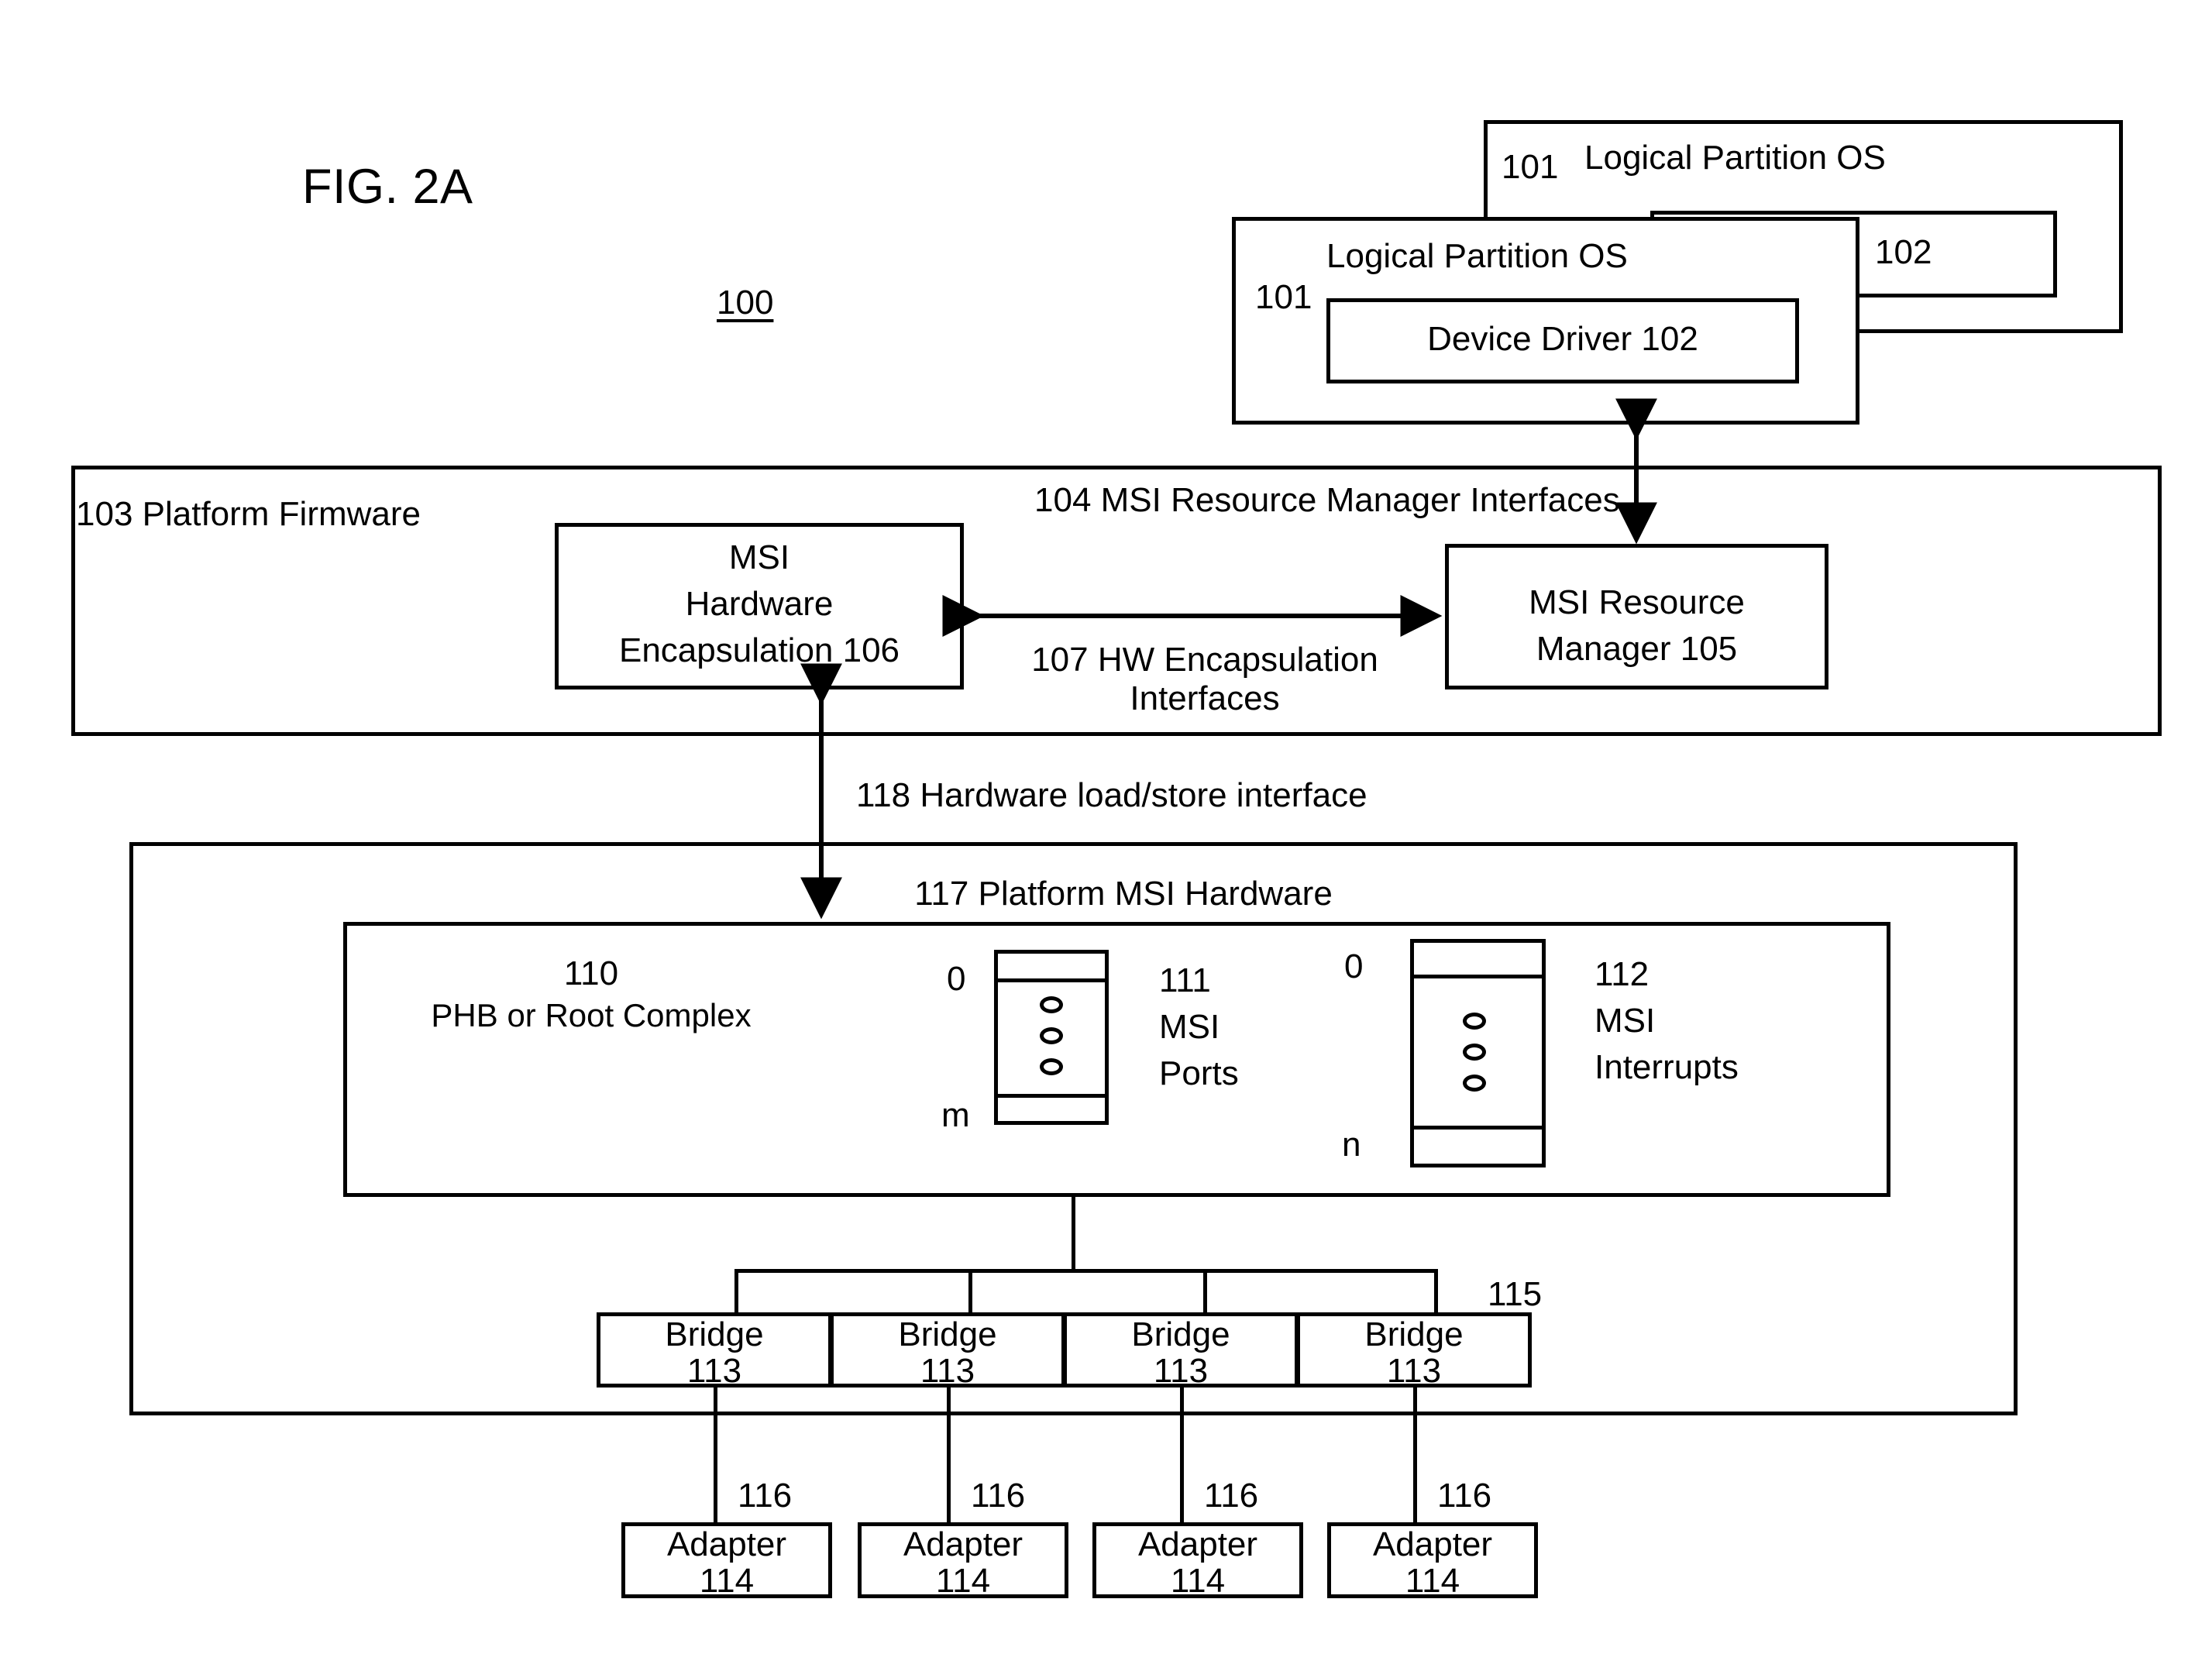  Describe the element at coordinates (759, 604) in the screenshot. I see `msi-hw-encapsulation-line2: Hardware` at that location.